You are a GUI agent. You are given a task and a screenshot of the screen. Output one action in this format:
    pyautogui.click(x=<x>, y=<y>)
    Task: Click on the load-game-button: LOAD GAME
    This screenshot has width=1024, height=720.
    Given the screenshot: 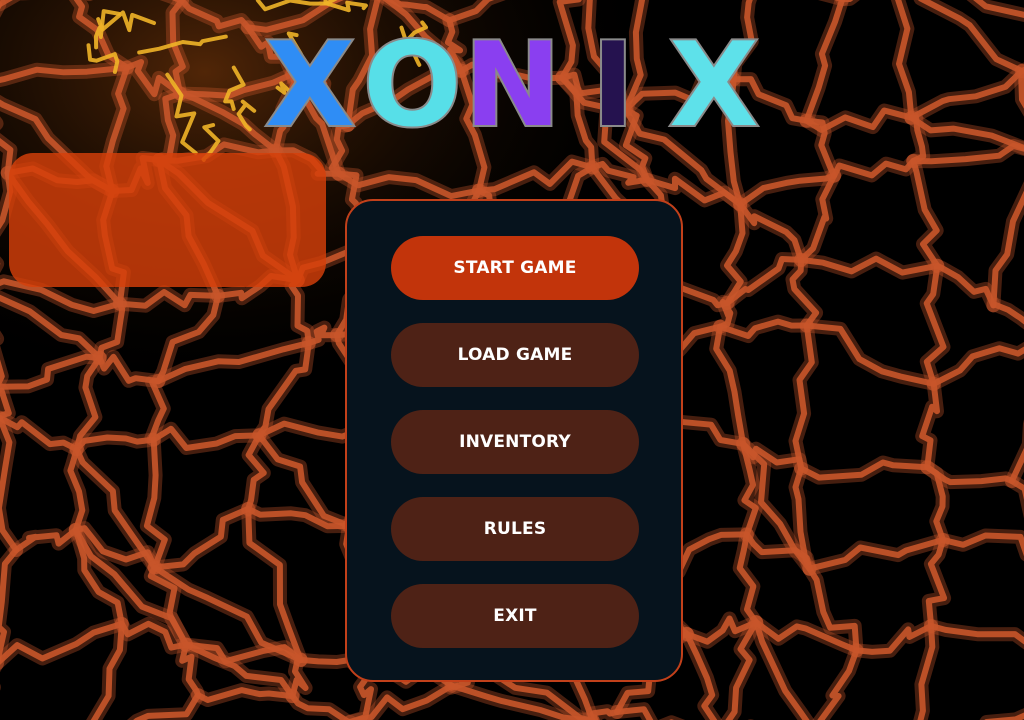 What is the action you would take?
    pyautogui.click(x=515, y=355)
    